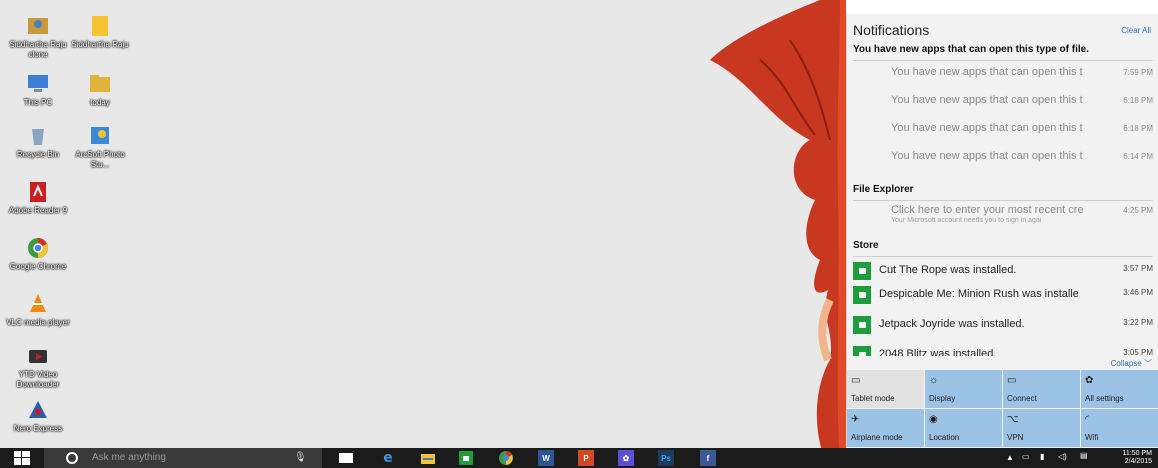  What do you see at coordinates (38, 409) in the screenshot?
I see `nero-icon` at bounding box center [38, 409].